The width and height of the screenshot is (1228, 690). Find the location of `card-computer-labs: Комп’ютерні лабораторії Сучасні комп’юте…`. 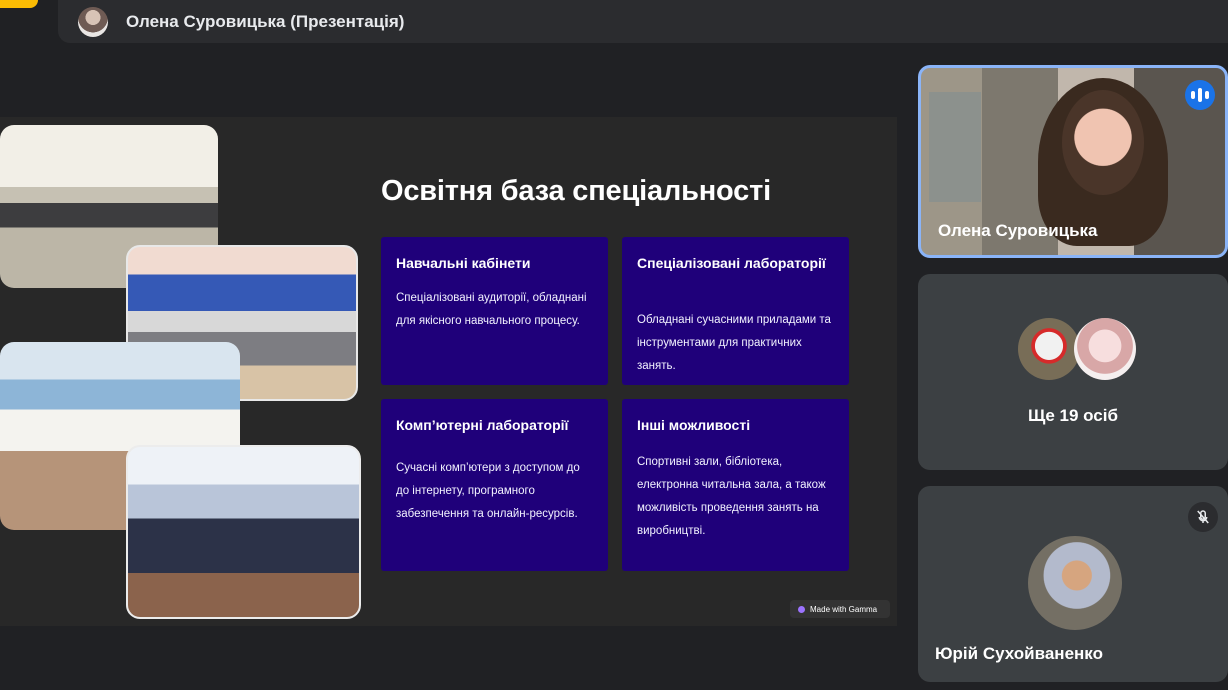

card-computer-labs: Комп’ютерні лабораторії Сучасні комп’юте… is located at coordinates (494, 485).